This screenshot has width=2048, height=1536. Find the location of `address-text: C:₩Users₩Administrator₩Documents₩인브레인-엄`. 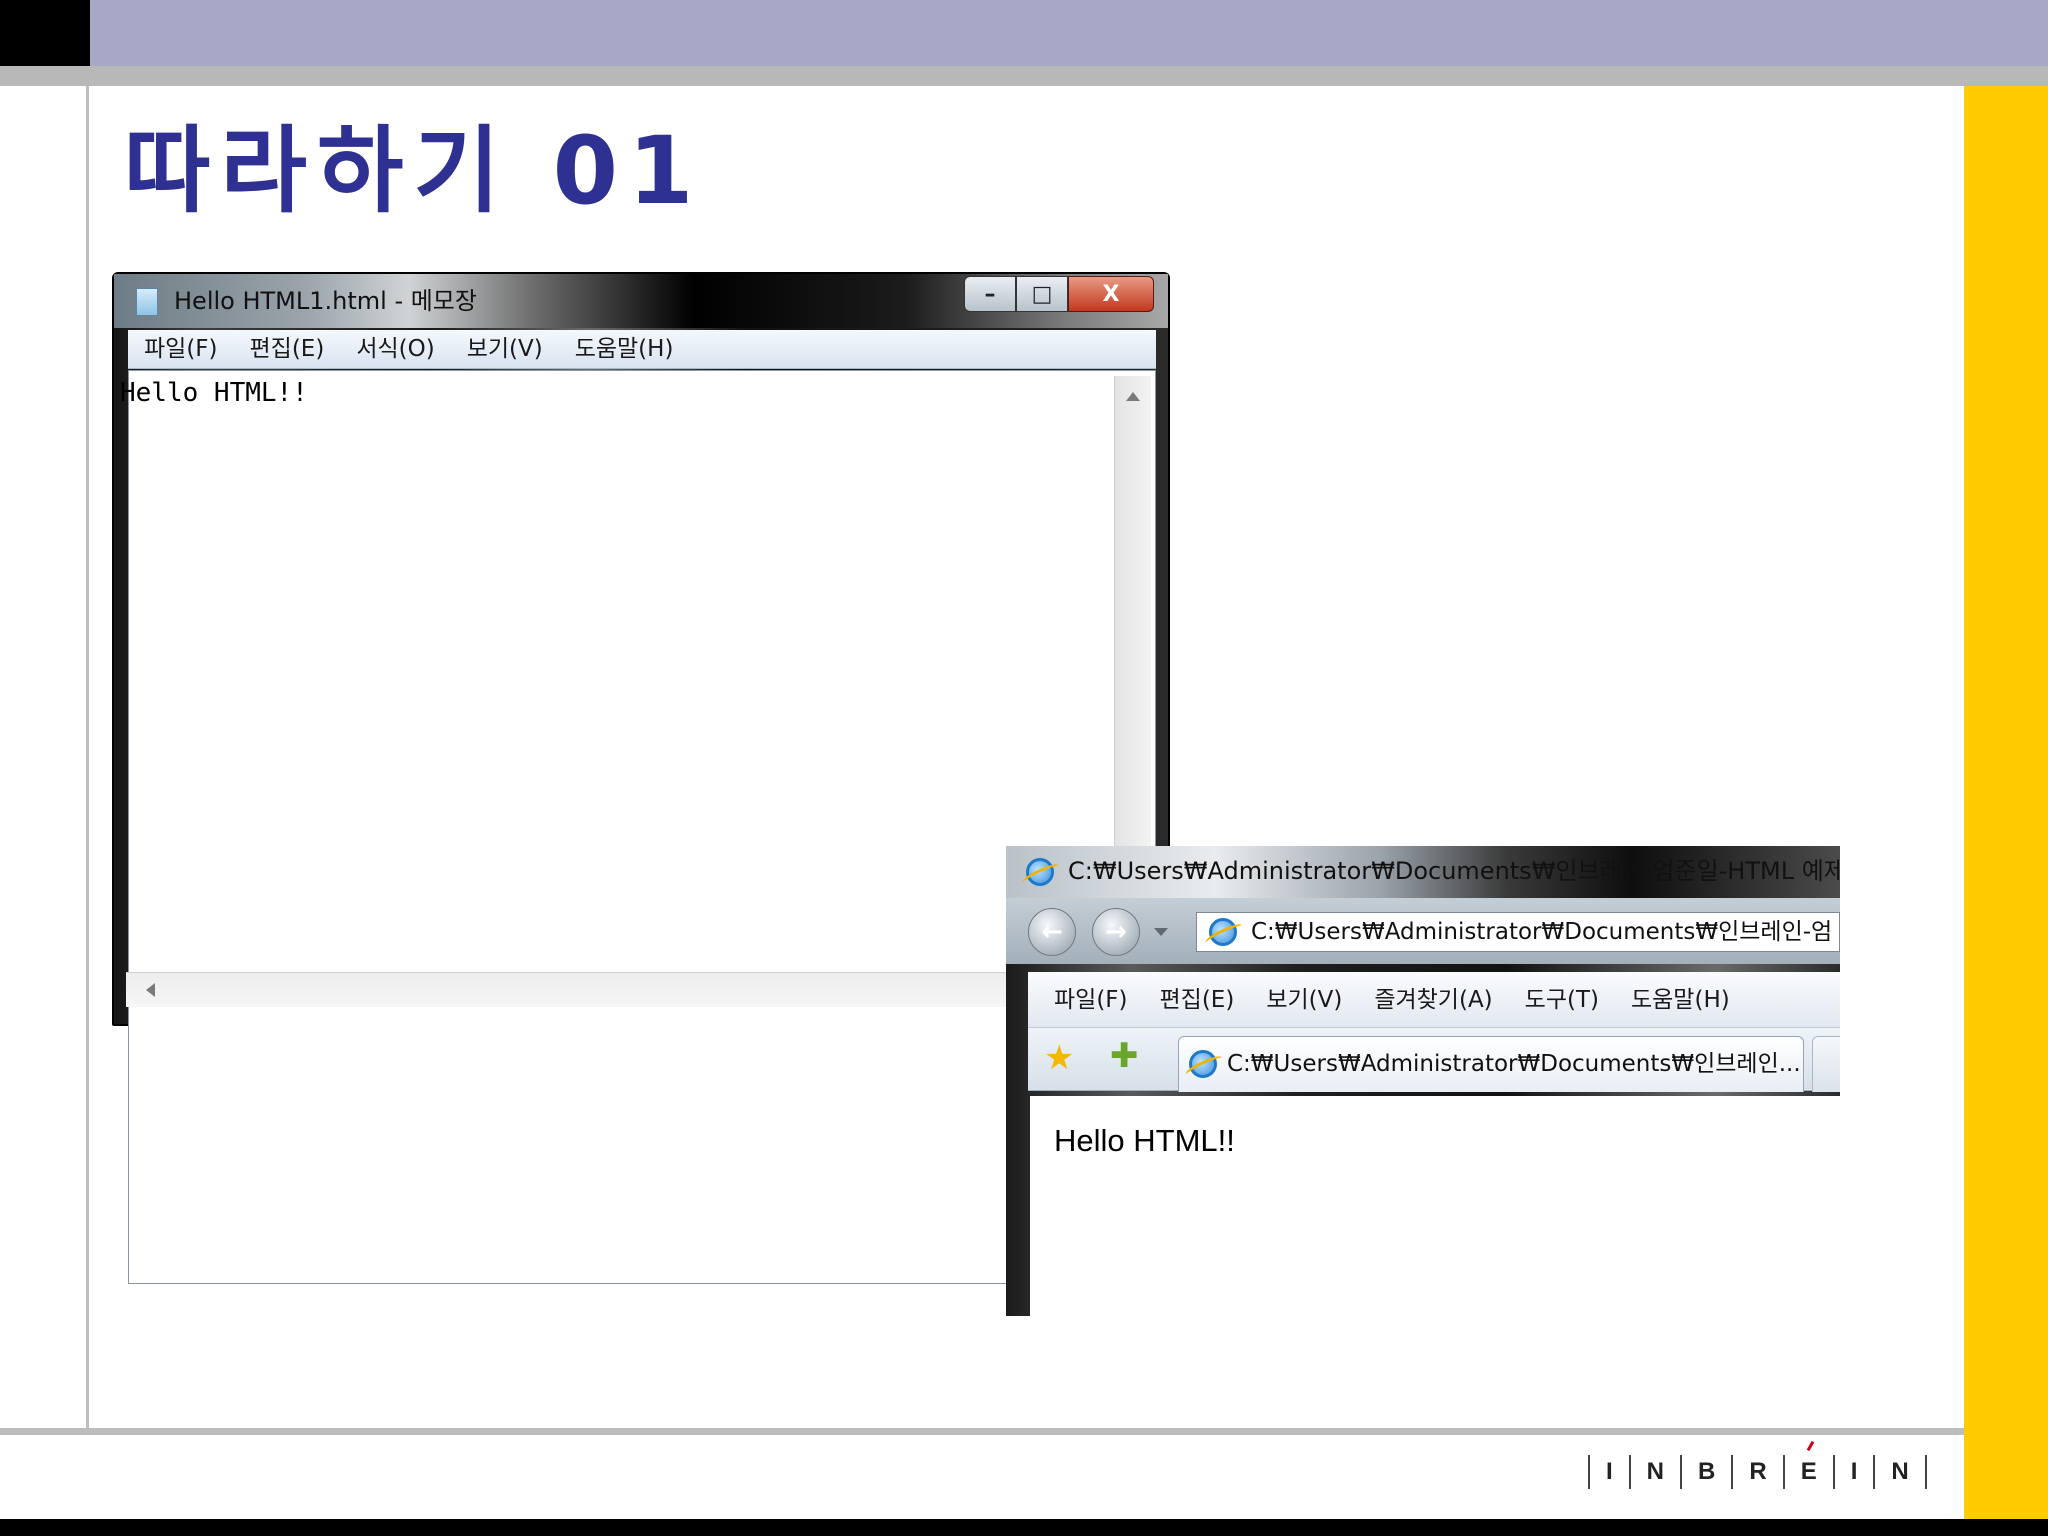

address-text: C:₩Users₩Administrator₩Documents₩인브레인-엄 is located at coordinates (1541, 932).